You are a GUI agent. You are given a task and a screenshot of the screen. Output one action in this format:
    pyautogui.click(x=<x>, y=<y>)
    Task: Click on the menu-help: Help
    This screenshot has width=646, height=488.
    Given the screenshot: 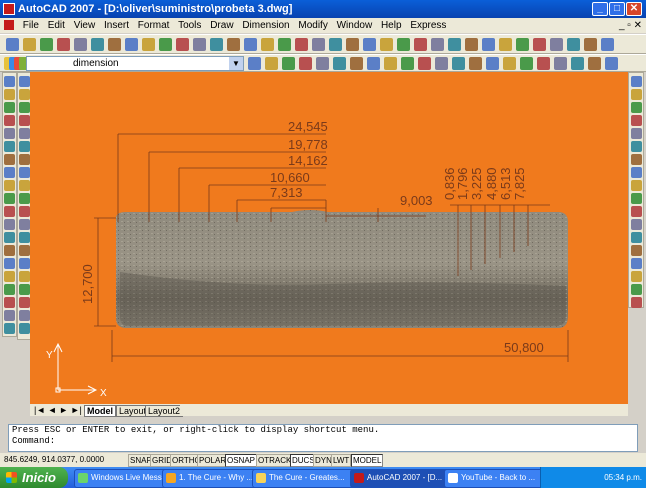 What is the action you would take?
    pyautogui.click(x=391, y=25)
    